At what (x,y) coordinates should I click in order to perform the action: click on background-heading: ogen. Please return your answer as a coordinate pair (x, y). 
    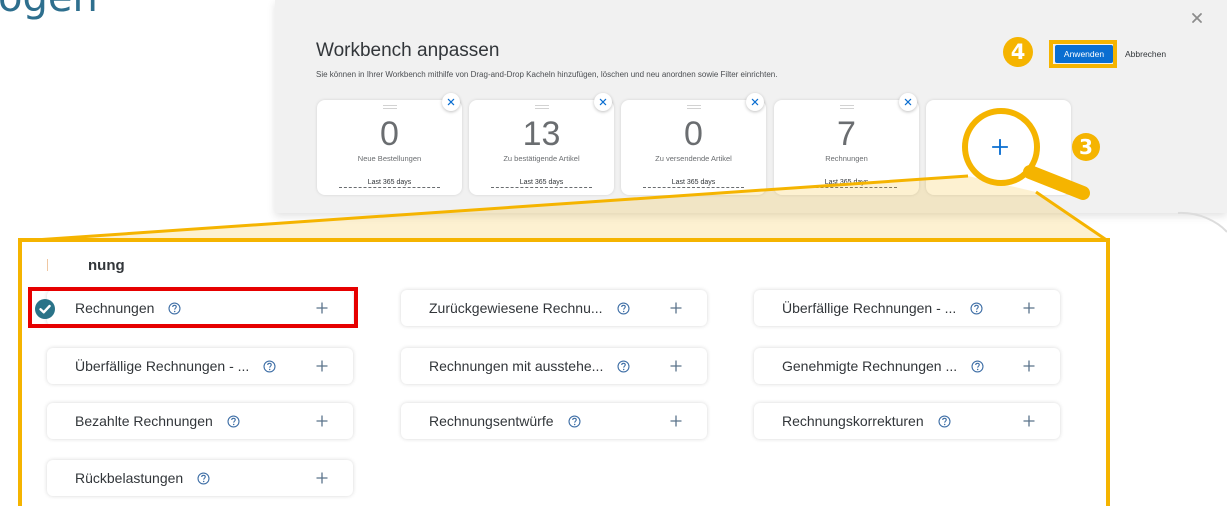
    Looking at the image, I should click on (49, 9).